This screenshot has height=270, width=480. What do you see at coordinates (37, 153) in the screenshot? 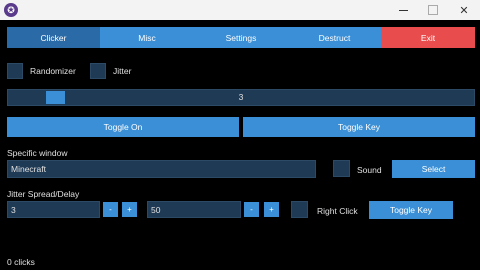
I see `specific-window-heading: Specific window` at bounding box center [37, 153].